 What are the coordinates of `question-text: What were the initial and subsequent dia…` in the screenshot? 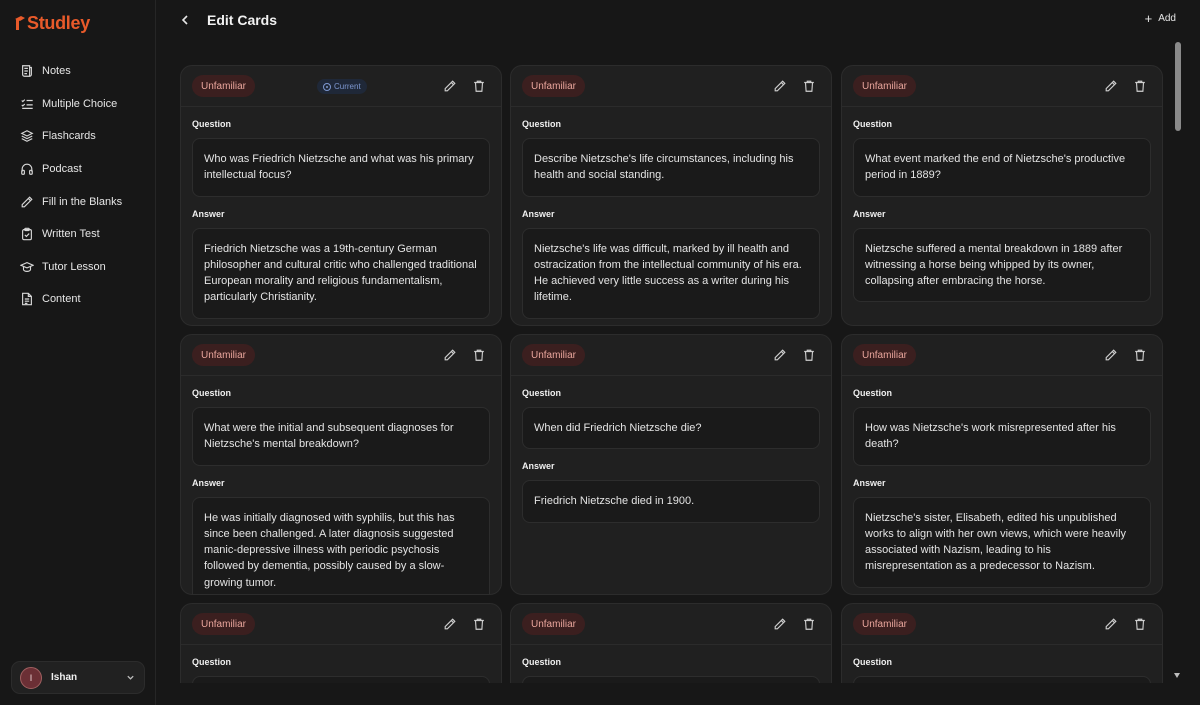 It's located at (341, 436).